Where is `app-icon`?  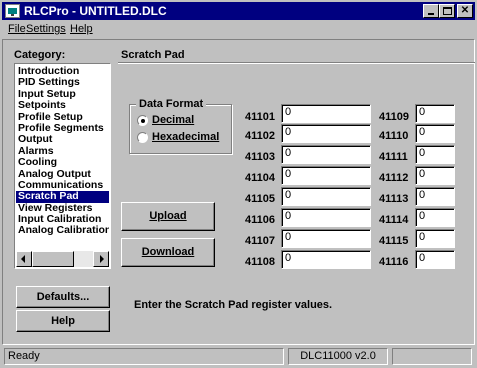
app-icon is located at coordinates (12, 11).